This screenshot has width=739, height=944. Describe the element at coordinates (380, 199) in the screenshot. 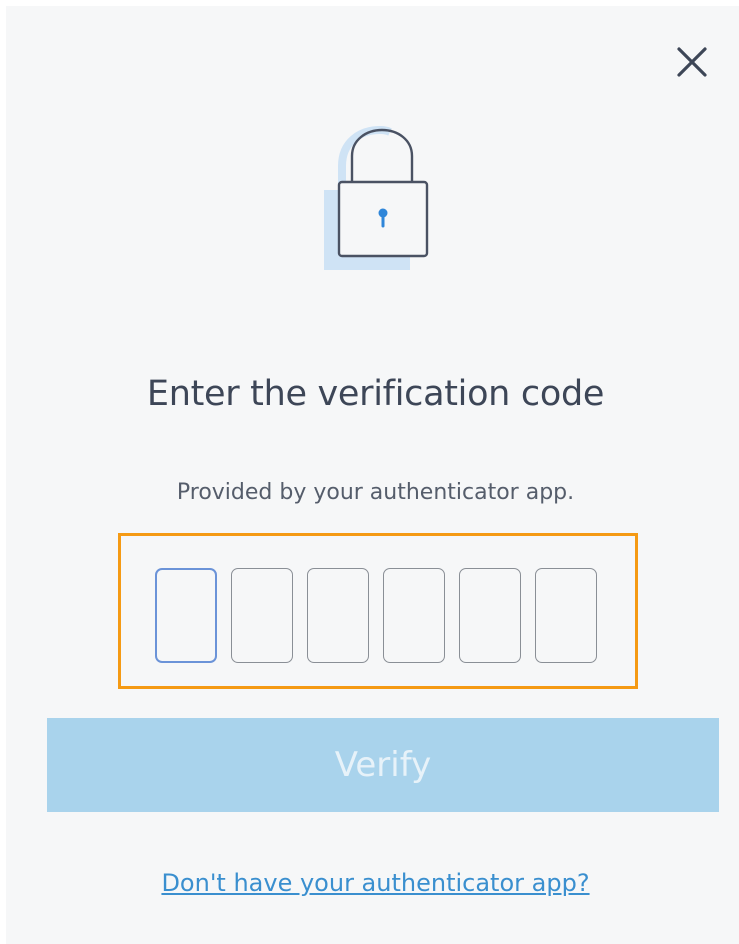

I see `lock-icon` at that location.